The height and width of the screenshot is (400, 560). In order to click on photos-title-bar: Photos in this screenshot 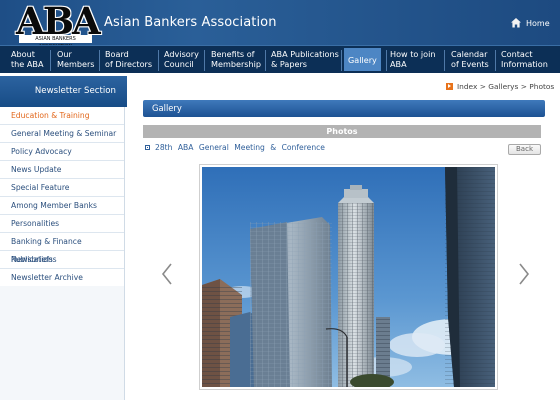, I will do `click(342, 131)`.